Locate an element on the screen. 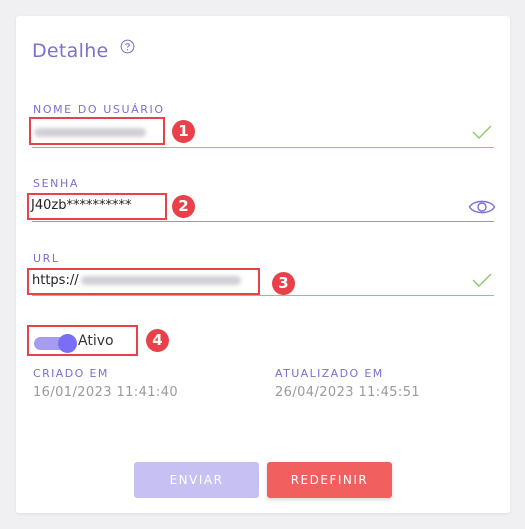  created-label: CRIADO EM is located at coordinates (71, 373).